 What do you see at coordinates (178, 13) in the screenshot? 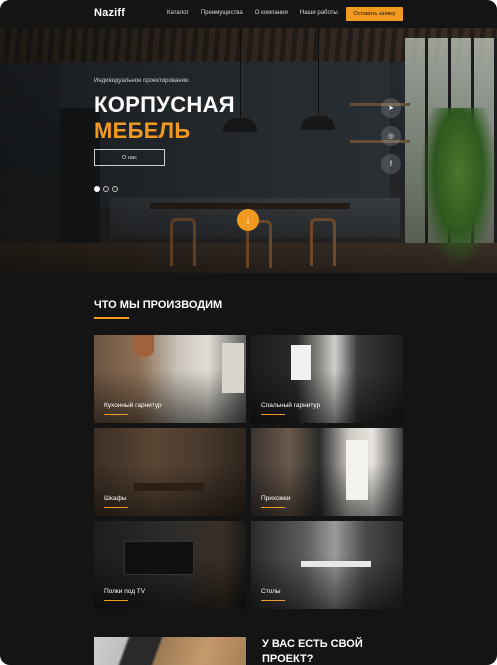
I see `menu-item-catalog: Каталог` at bounding box center [178, 13].